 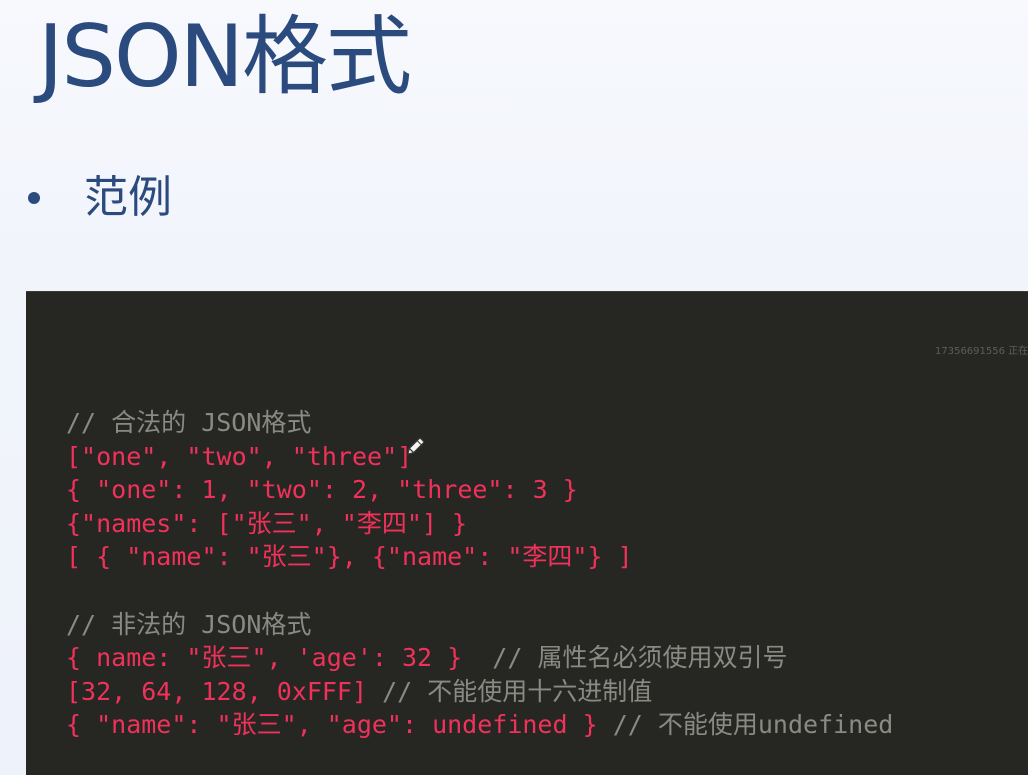 I want to click on bullet-dot, so click(x=34, y=198).